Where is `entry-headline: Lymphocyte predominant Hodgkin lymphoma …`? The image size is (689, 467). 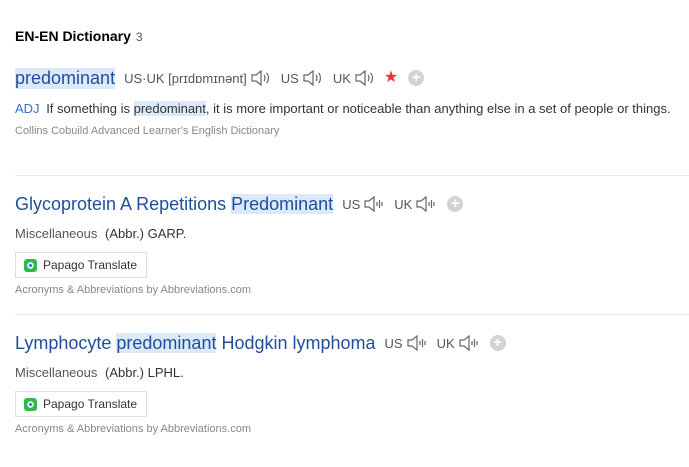 entry-headline: Lymphocyte predominant Hodgkin lymphoma … is located at coordinates (352, 343).